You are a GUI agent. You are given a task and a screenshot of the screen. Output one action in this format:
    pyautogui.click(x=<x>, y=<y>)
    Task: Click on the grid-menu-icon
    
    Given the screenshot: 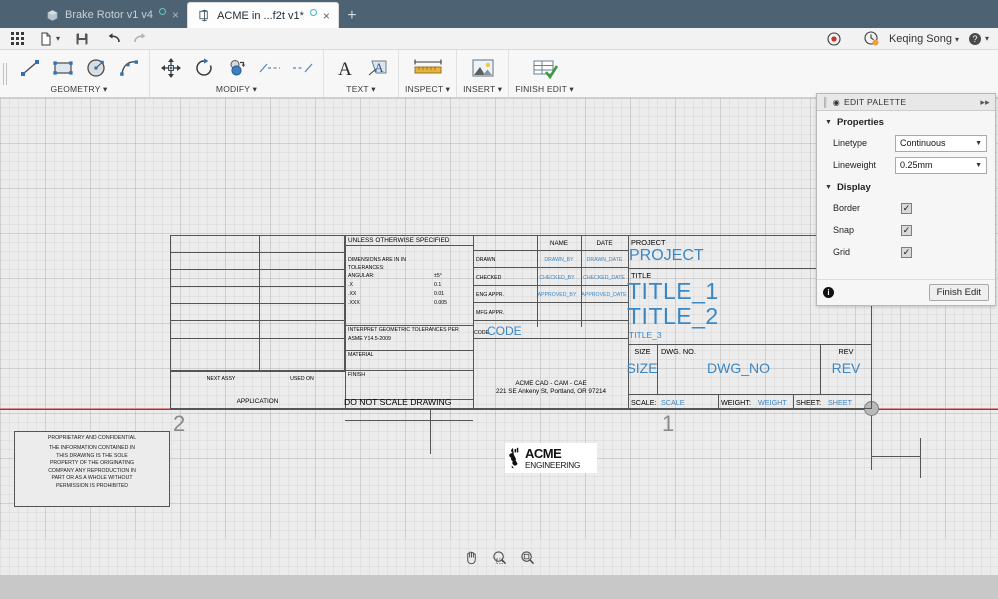 What is the action you would take?
    pyautogui.click(x=17, y=39)
    